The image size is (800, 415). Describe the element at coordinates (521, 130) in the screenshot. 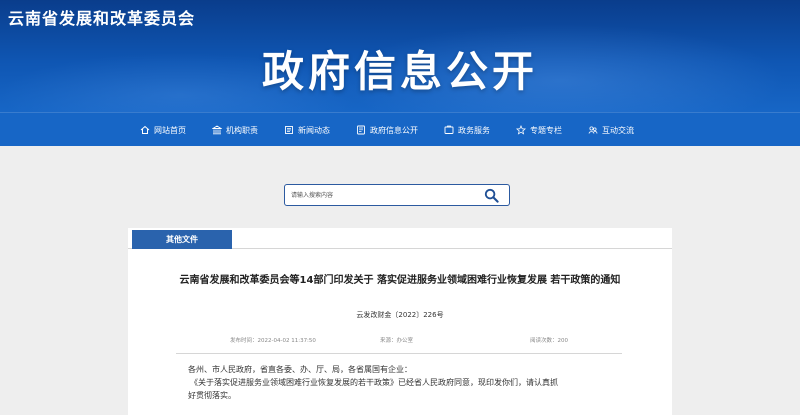

I see `topic-icon` at that location.